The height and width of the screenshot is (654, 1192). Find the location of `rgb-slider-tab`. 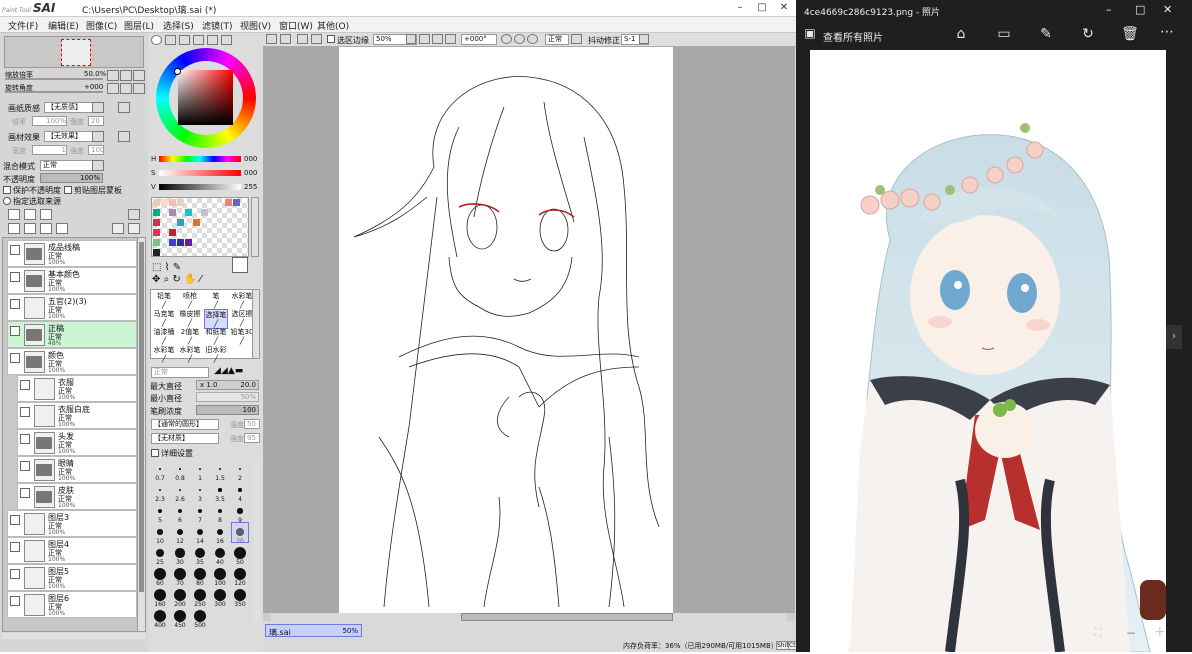

rgb-slider-tab is located at coordinates (170, 40).